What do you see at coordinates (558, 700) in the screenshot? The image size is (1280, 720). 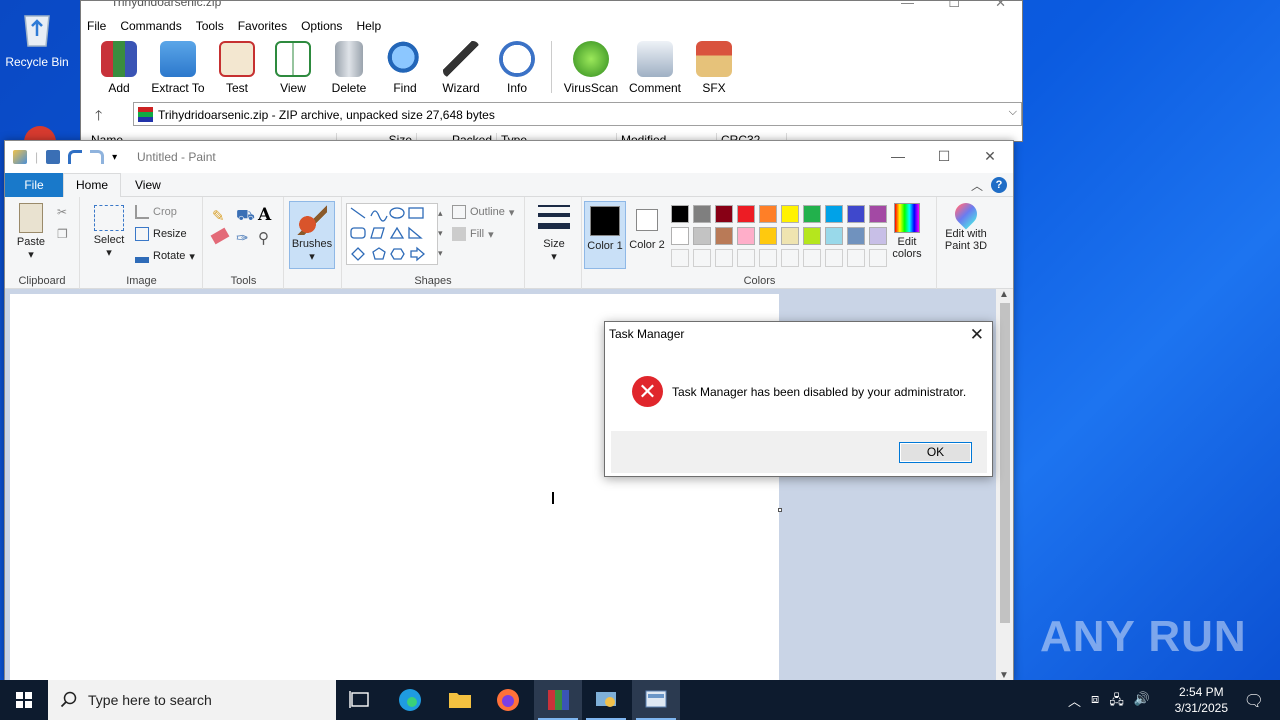 I see `taskbar-winrar` at bounding box center [558, 700].